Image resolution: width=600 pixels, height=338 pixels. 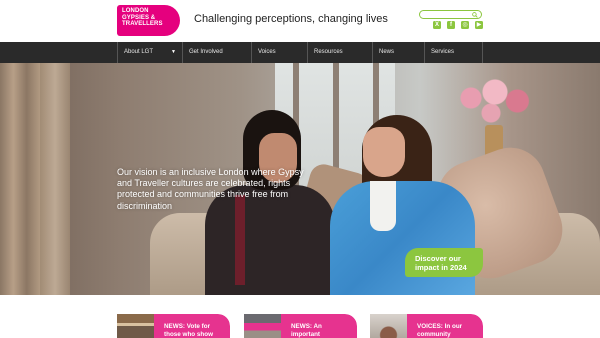 I want to click on nav-item-label: Get Involved, so click(x=206, y=52).